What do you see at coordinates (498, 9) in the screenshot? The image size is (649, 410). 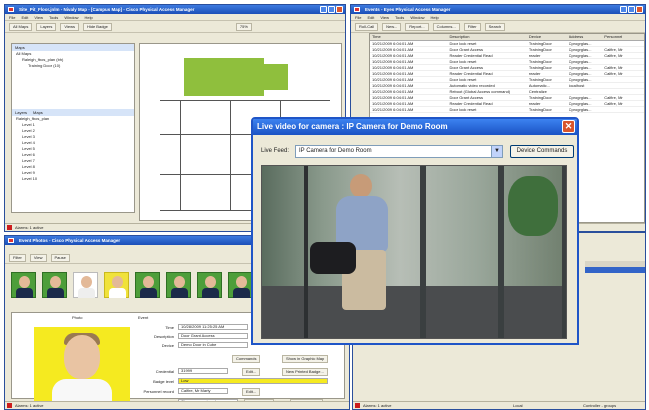 I see `events-window-titlebar: Events - Eyes Physical Access Manager` at bounding box center [498, 9].